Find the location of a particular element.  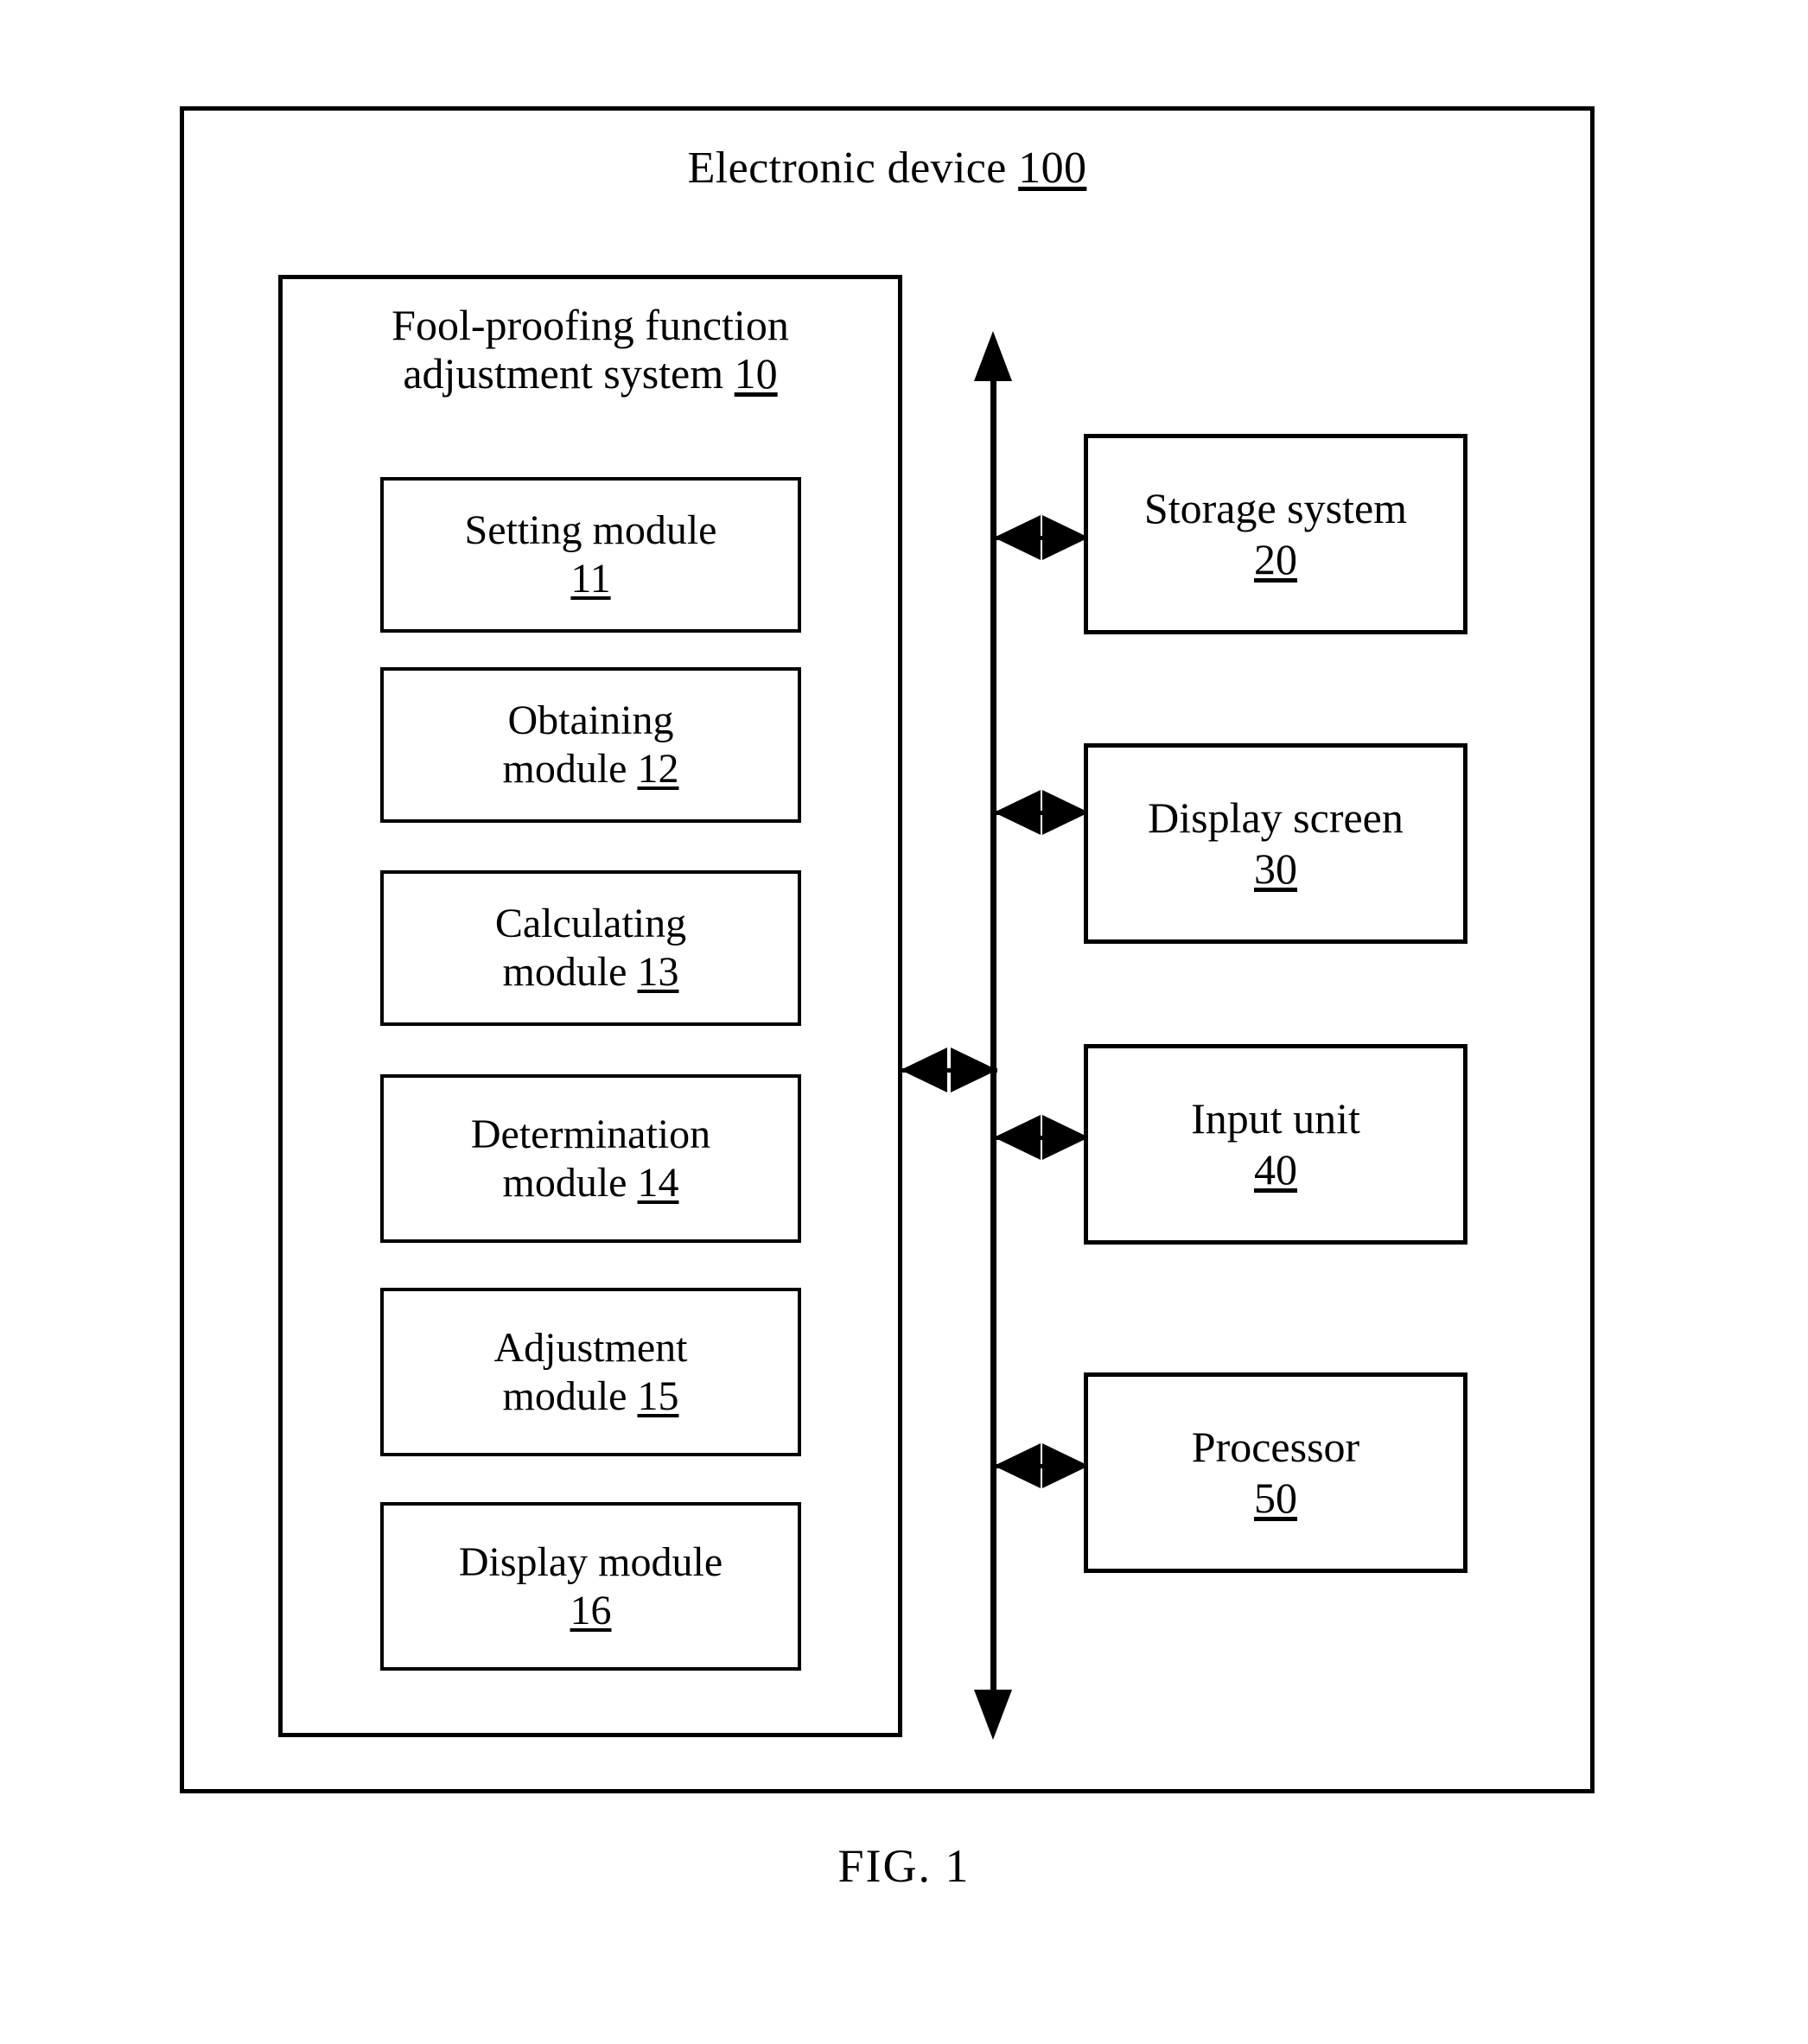

electronic-device-title: Electronic device 100 is located at coordinates (887, 168).